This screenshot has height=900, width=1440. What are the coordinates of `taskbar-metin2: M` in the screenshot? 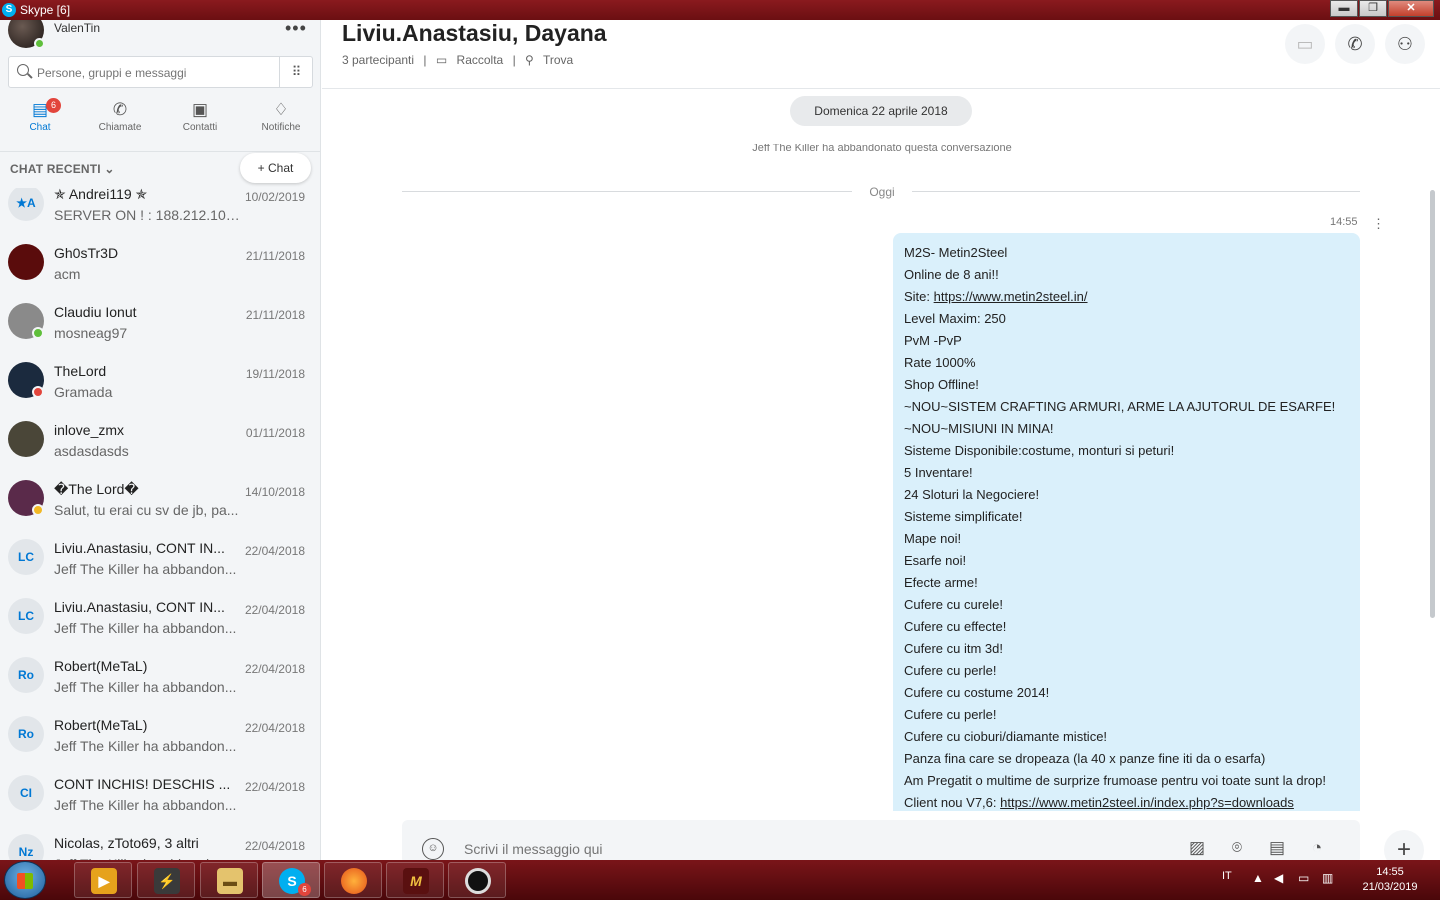 It's located at (415, 880).